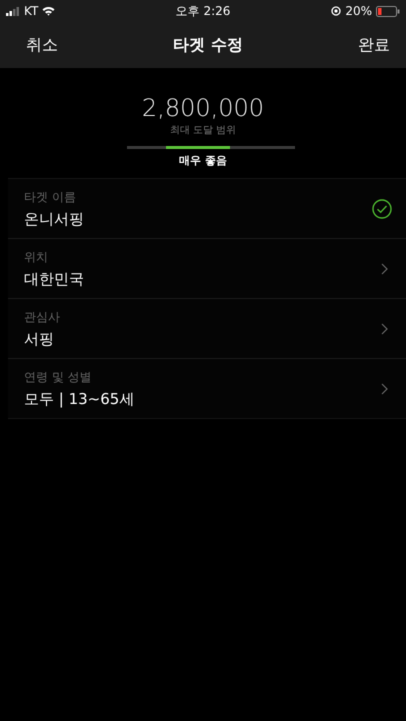 The width and height of the screenshot is (406, 721). What do you see at coordinates (31, 11) in the screenshot?
I see `carrier-name: KT` at bounding box center [31, 11].